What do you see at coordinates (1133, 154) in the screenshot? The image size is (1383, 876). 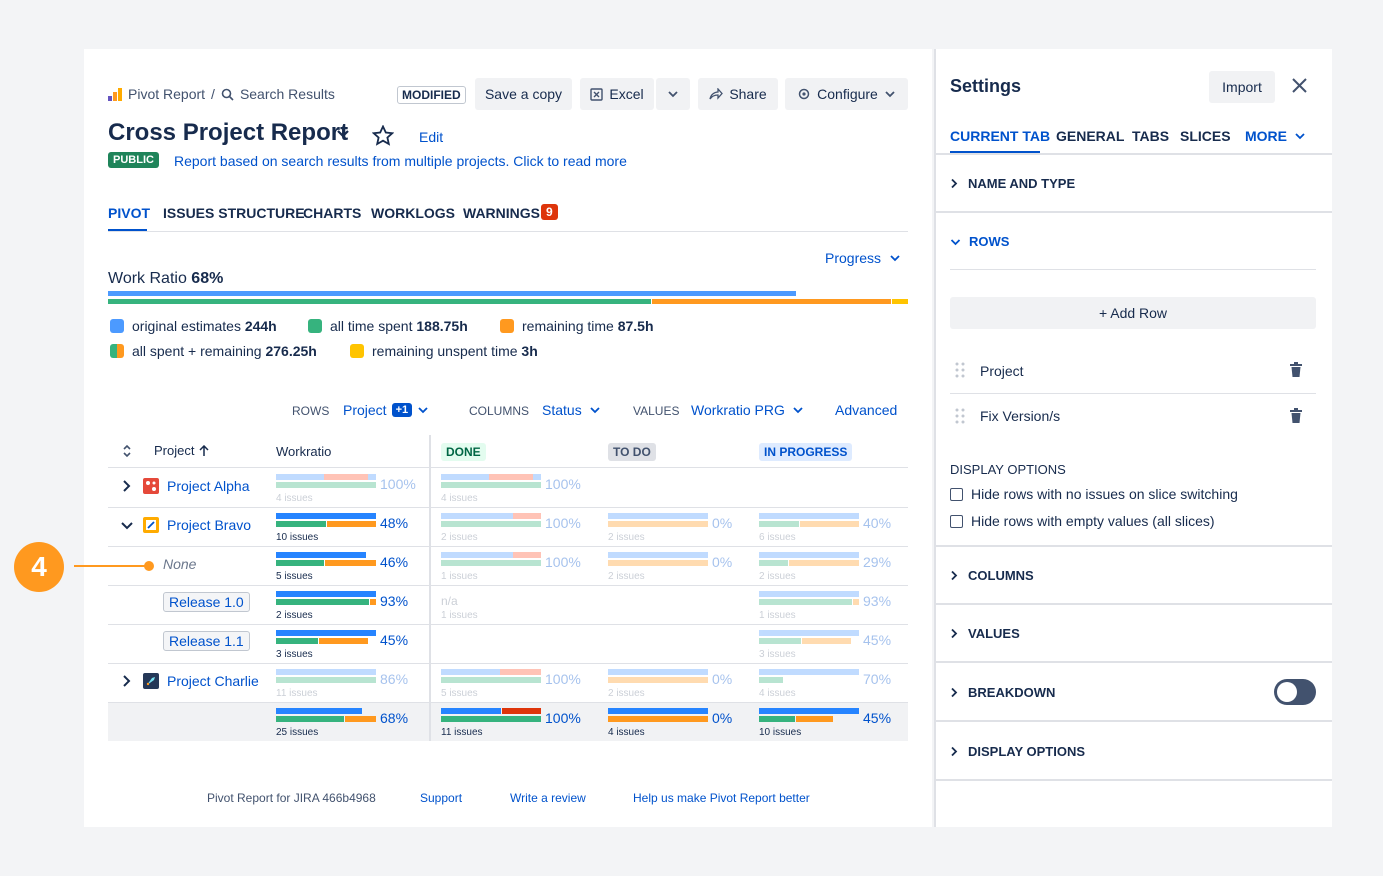 I see `settings-divider` at bounding box center [1133, 154].